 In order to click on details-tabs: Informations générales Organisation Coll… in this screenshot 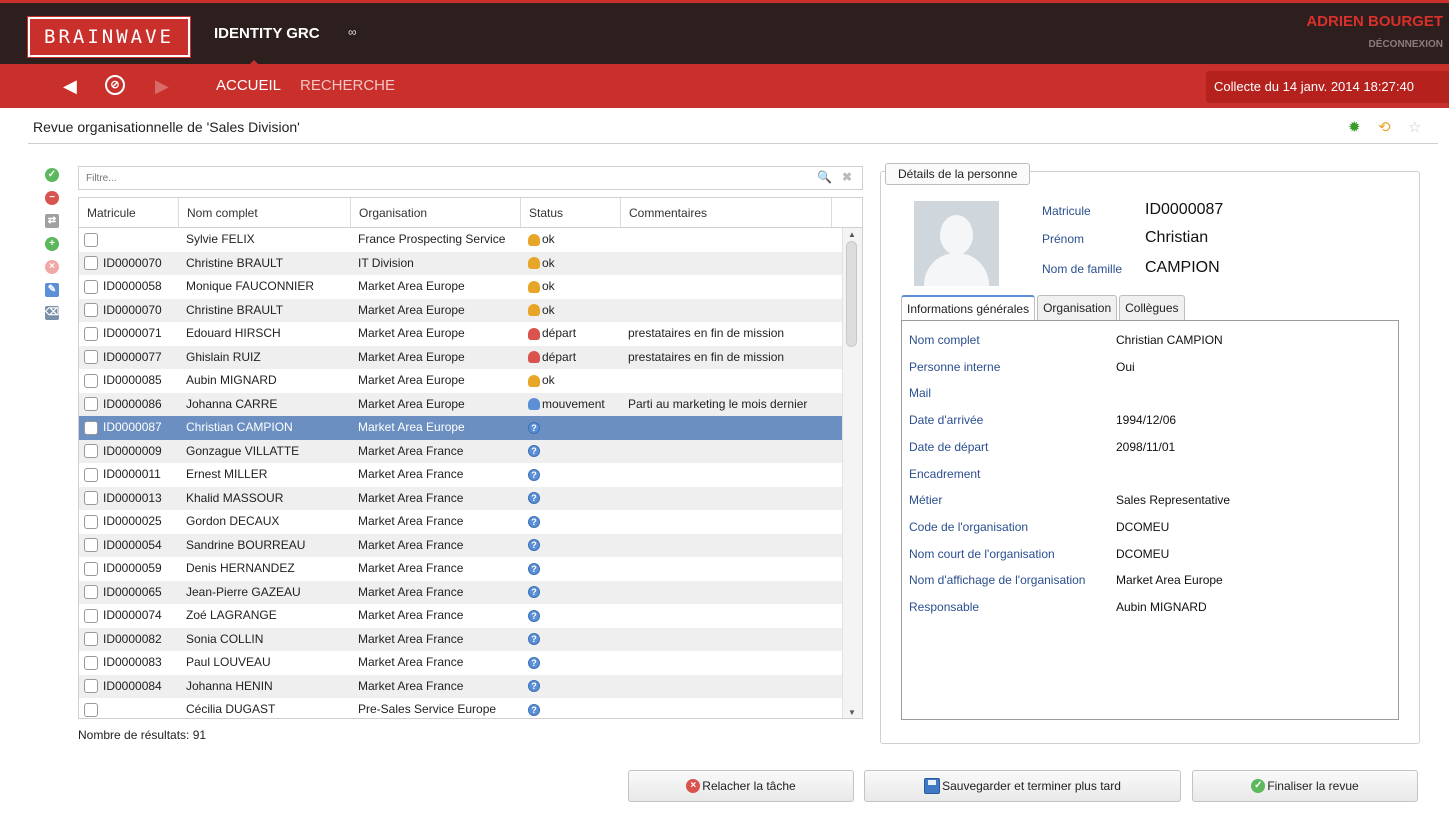, I will do `click(1044, 308)`.